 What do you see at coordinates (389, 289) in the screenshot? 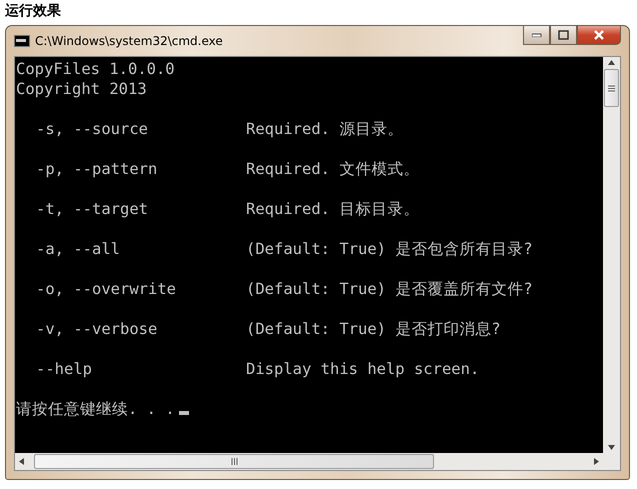
I see `option-description: (Default: True) 是否覆盖所有文件?` at bounding box center [389, 289].